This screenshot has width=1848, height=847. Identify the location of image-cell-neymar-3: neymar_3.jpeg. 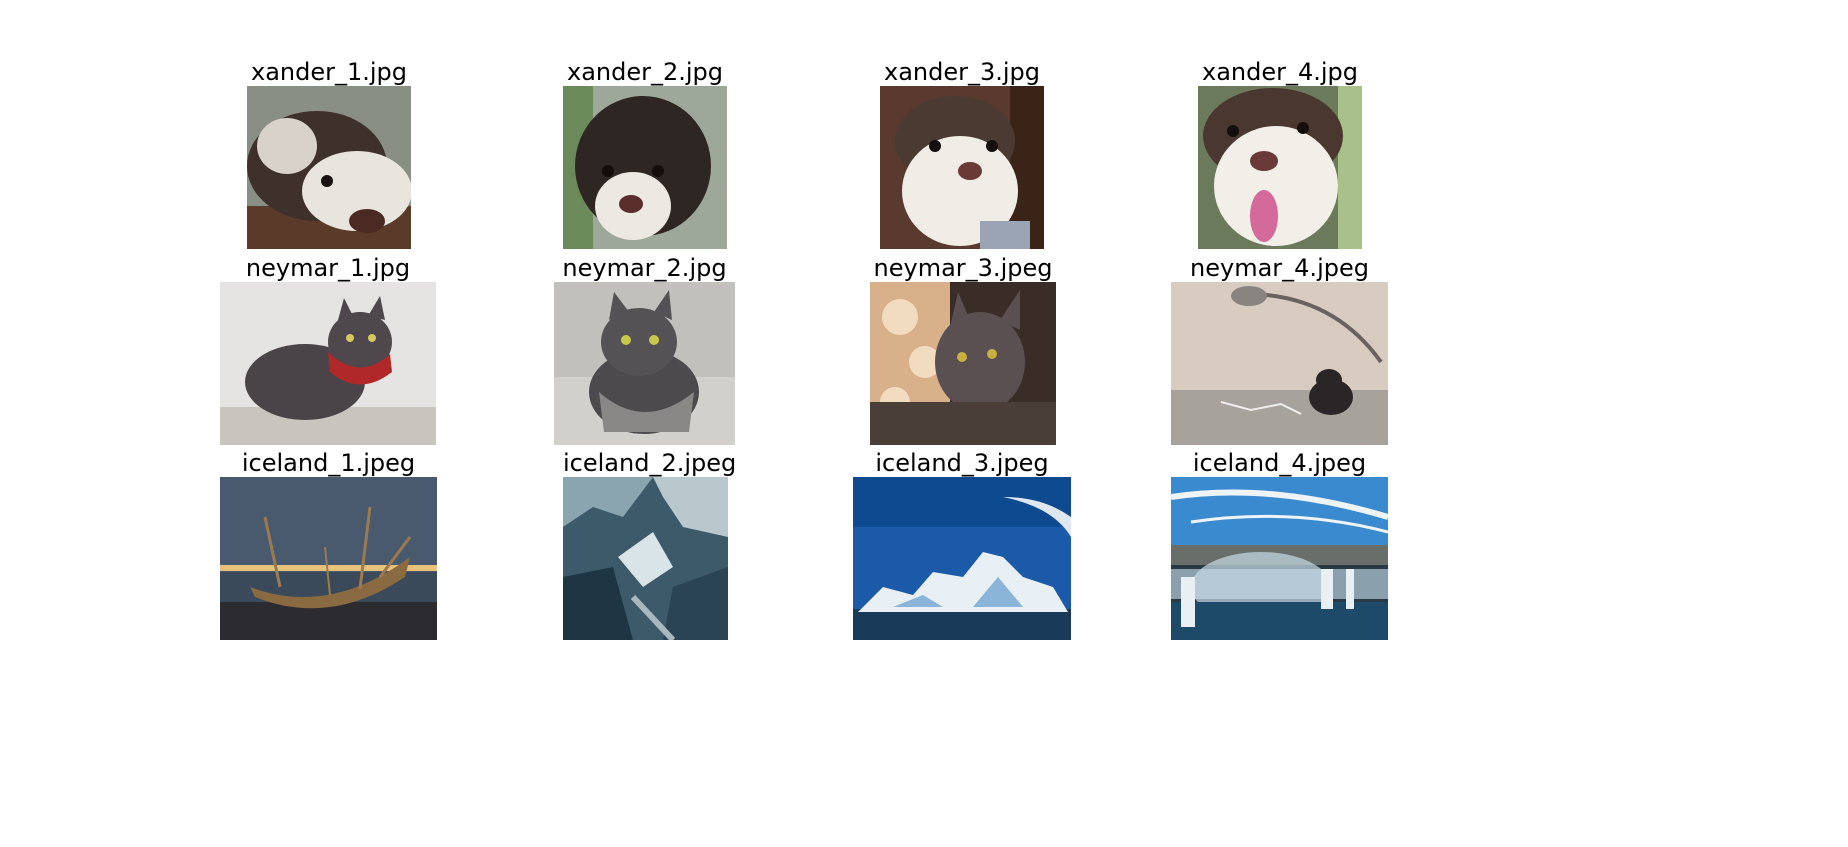
(963, 349).